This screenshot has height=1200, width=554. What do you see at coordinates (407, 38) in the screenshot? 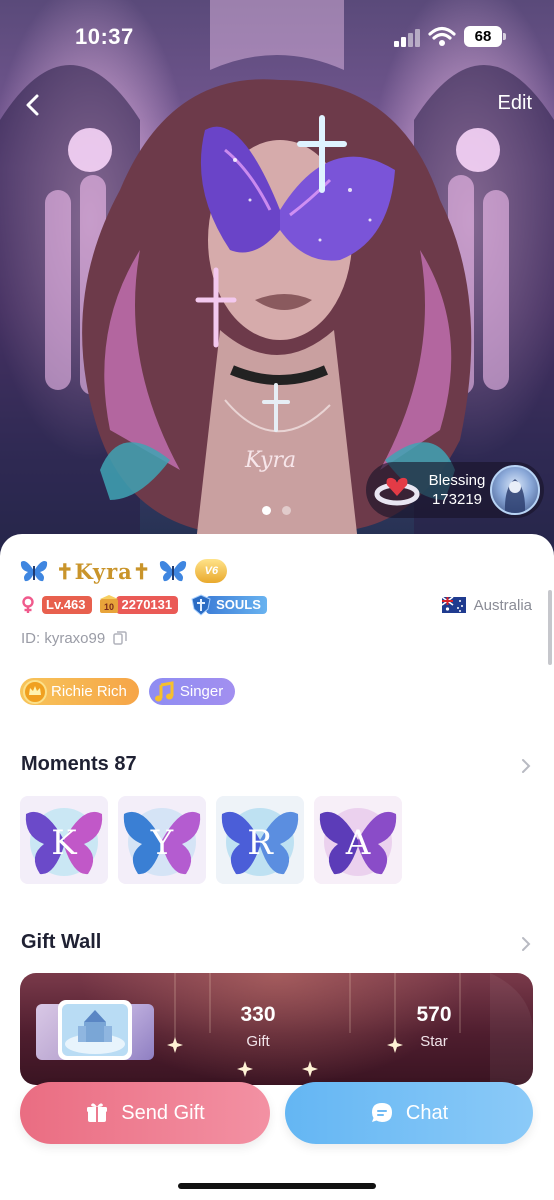
I see `cellular-signal-icon` at bounding box center [407, 38].